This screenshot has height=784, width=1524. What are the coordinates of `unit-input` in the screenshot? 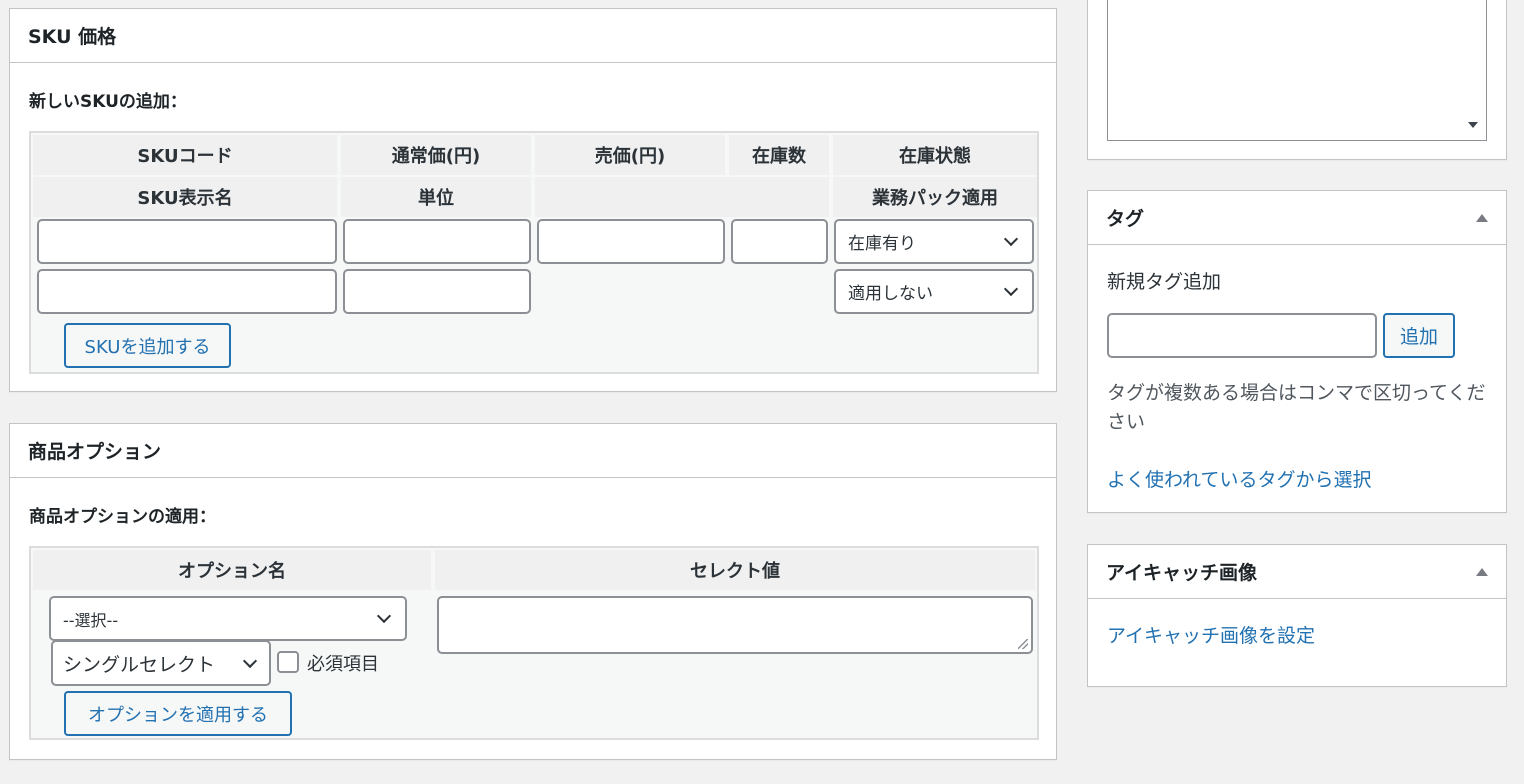 It's located at (437, 291).